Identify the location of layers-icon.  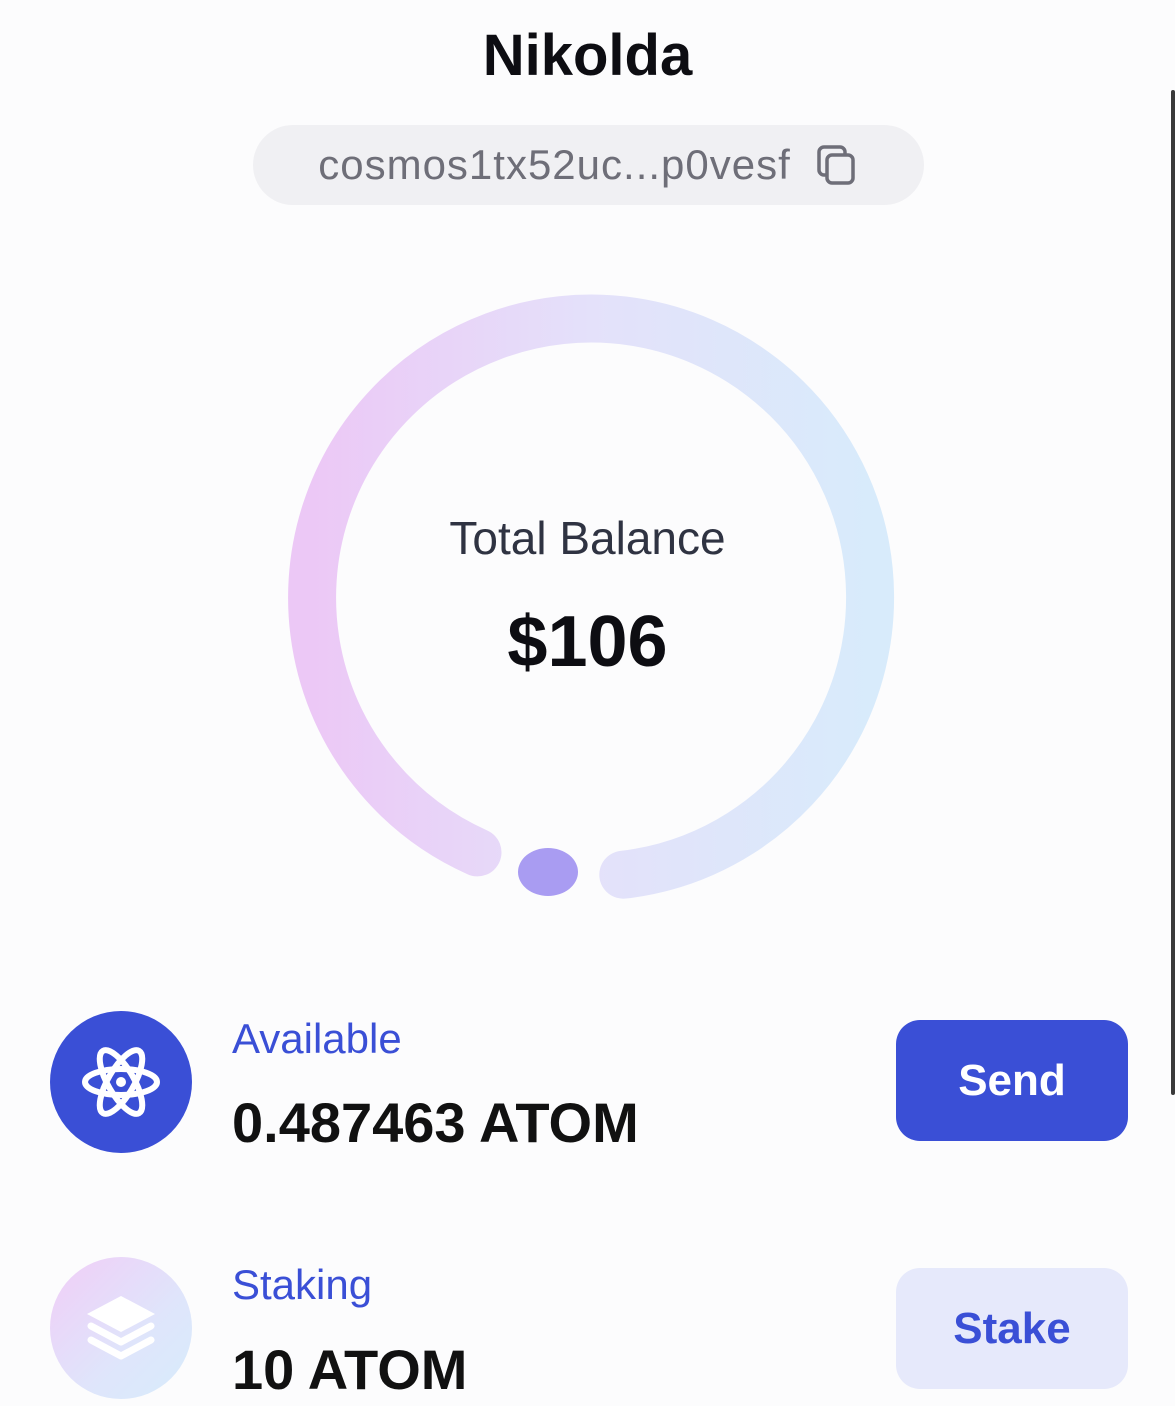
(121, 1328).